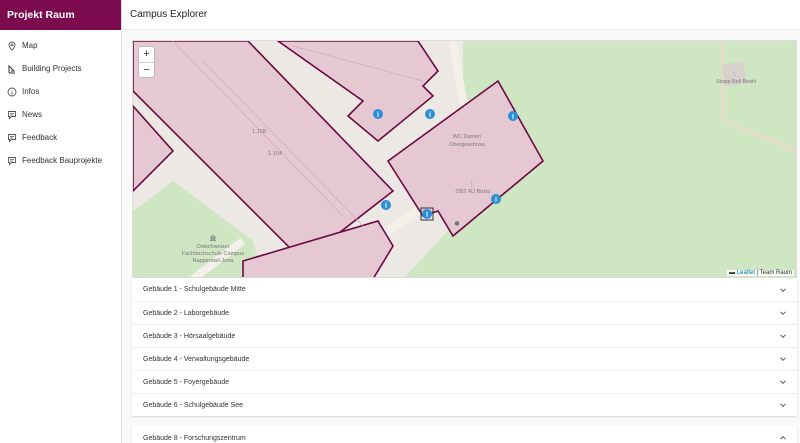 Image resolution: width=800 pixels, height=443 pixels. I want to click on accordion-item-label: Gebäude 8 - Forschungszentrum, so click(194, 438).